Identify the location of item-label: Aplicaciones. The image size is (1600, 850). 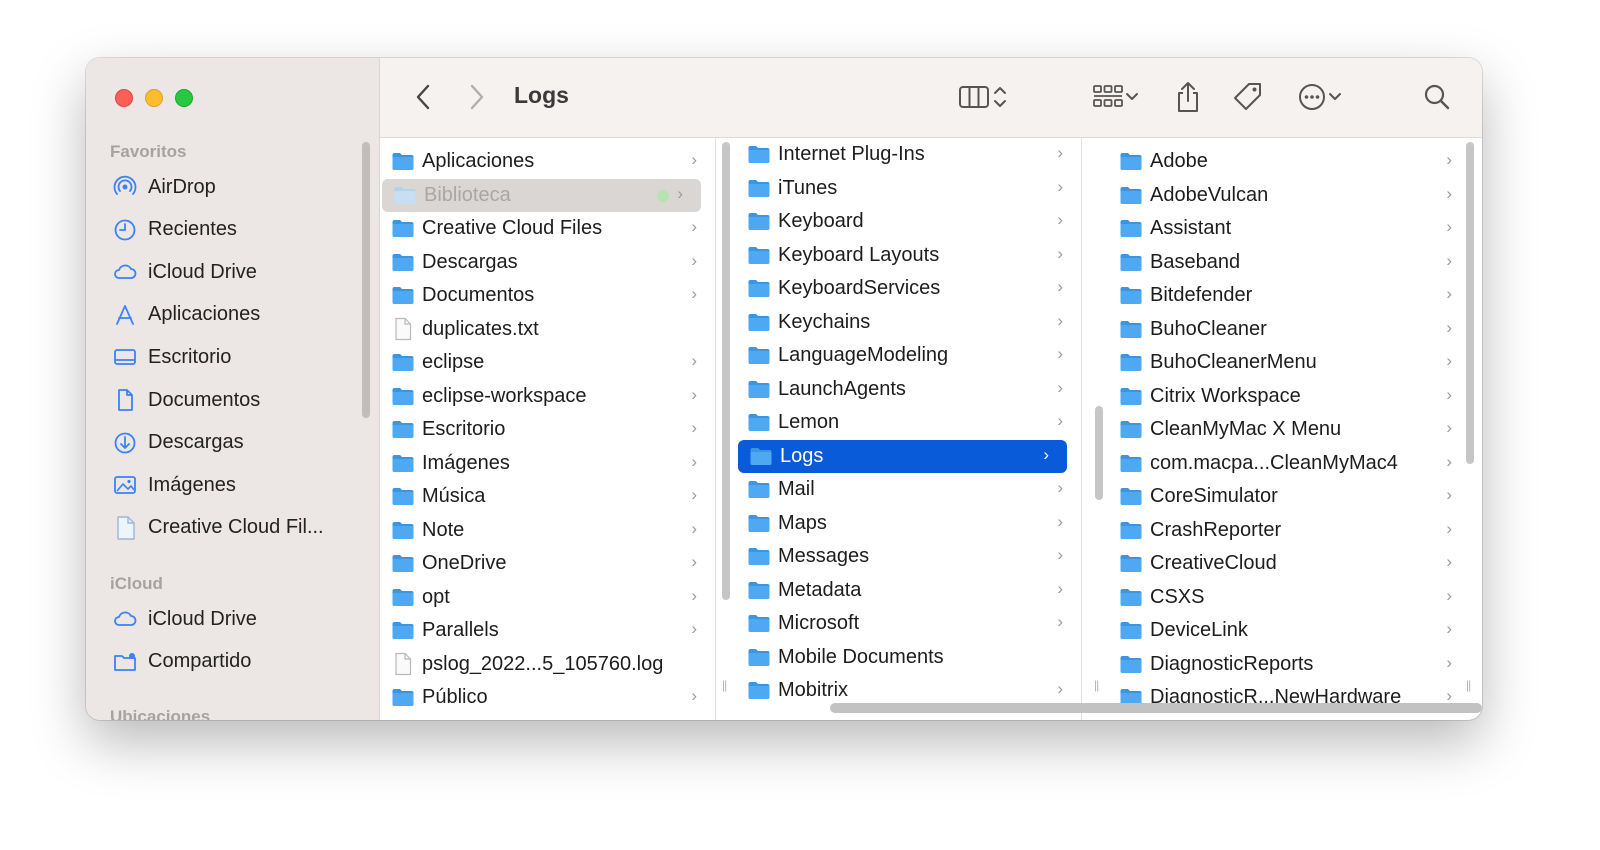
(478, 161).